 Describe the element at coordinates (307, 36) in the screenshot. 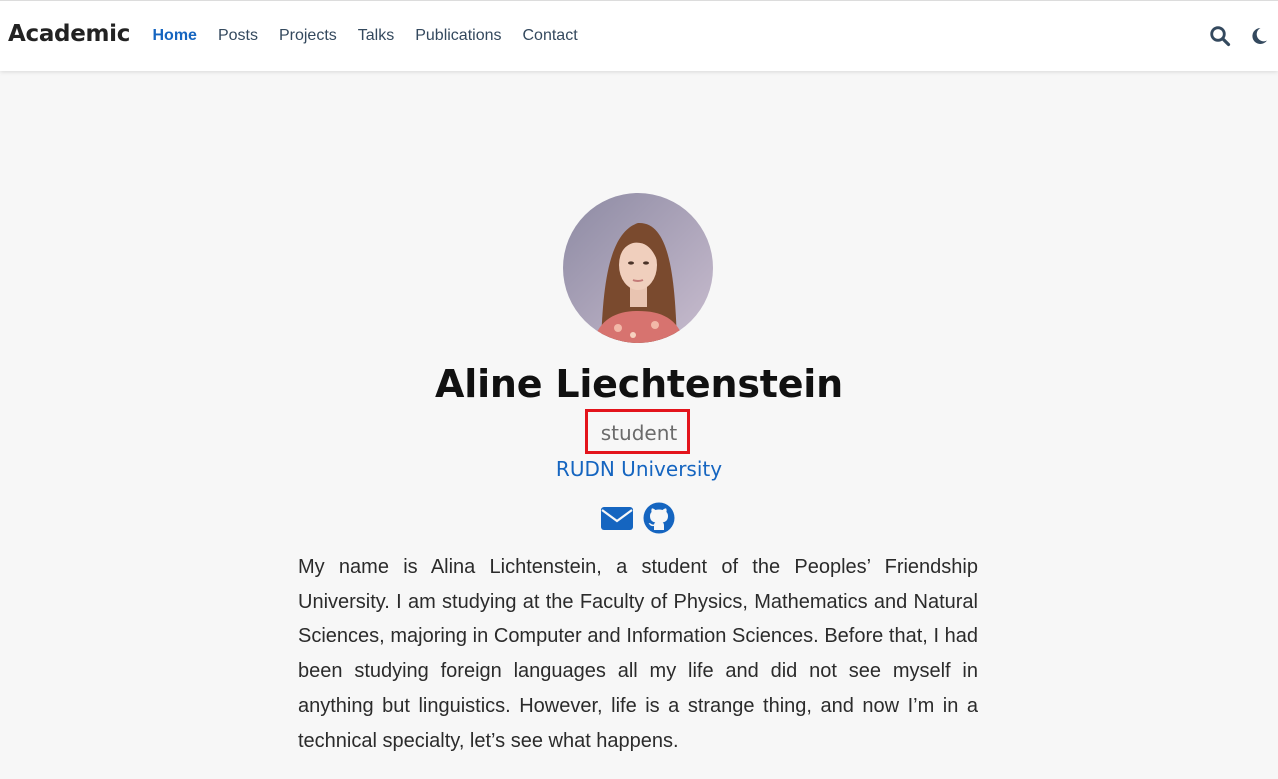

I see `nav-link-projects: Projects` at that location.